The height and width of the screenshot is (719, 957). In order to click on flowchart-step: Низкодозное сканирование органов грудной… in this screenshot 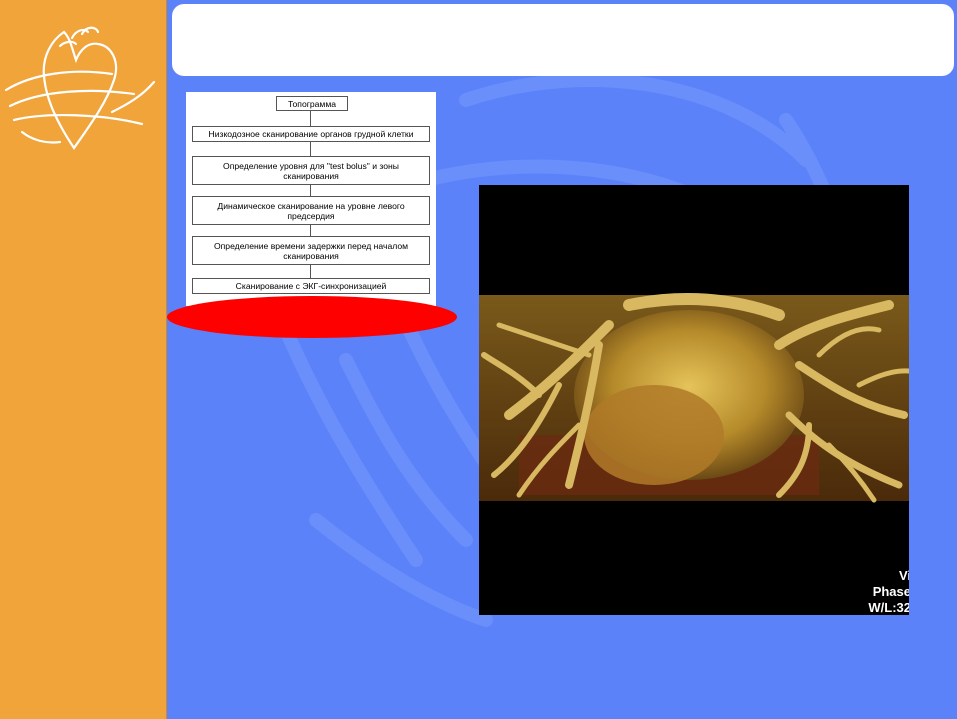, I will do `click(311, 134)`.